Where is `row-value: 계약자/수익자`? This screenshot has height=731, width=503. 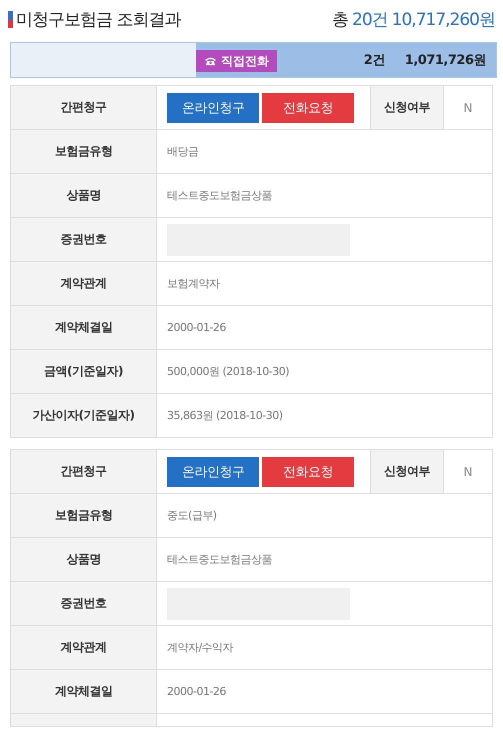 row-value: 계약자/수익자 is located at coordinates (200, 648).